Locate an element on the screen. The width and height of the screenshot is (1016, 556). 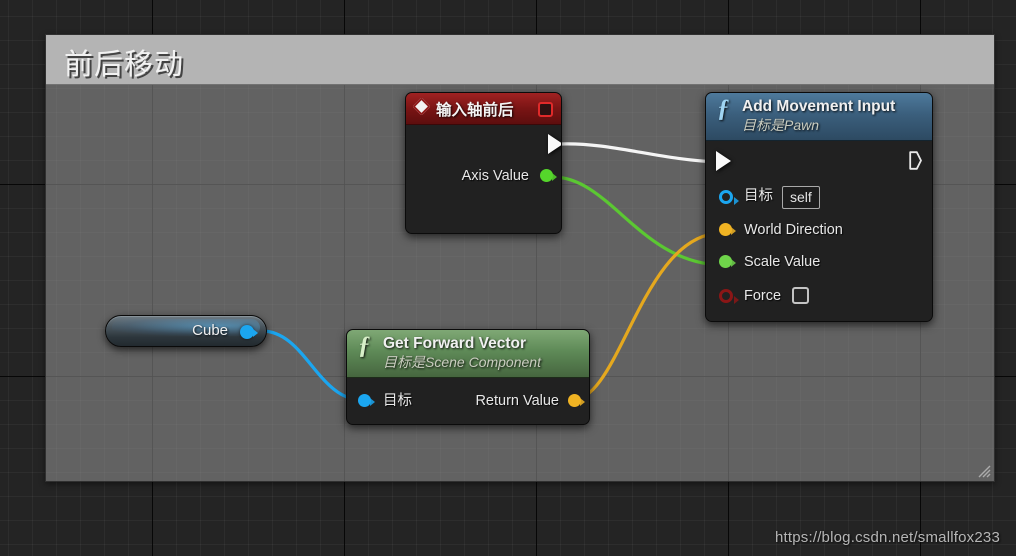
pin-cube-output is located at coordinates (249, 332).